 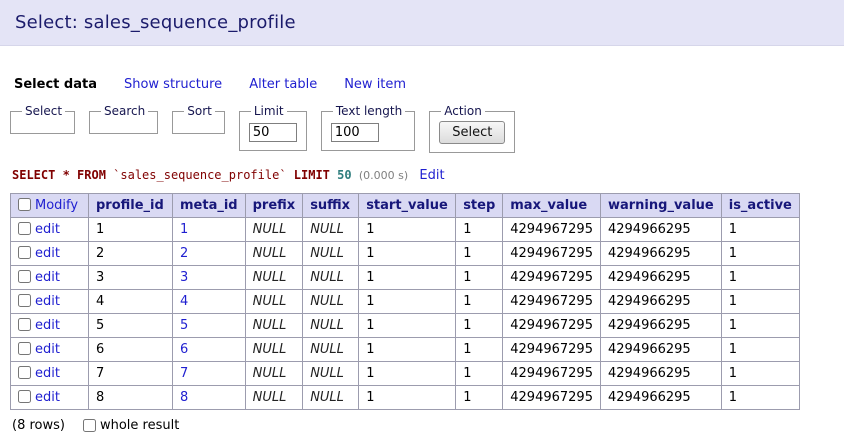 I want to click on col-link-warning-value: warning_value, so click(x=661, y=205).